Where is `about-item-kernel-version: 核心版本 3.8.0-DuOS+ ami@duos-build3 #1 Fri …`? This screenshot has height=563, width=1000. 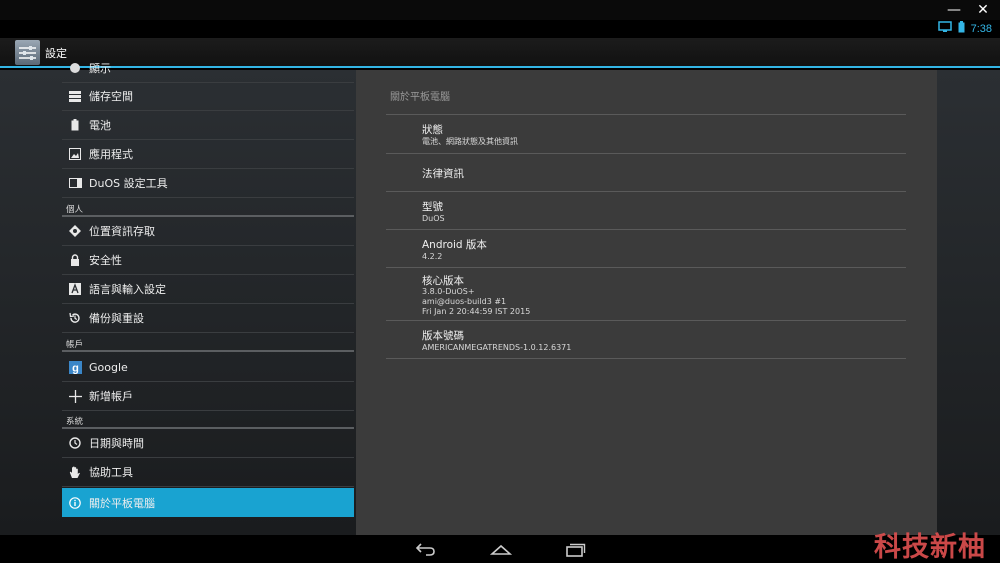 about-item-kernel-version: 核心版本 3.8.0-DuOS+ ami@duos-build3 #1 Fri … is located at coordinates (646, 294).